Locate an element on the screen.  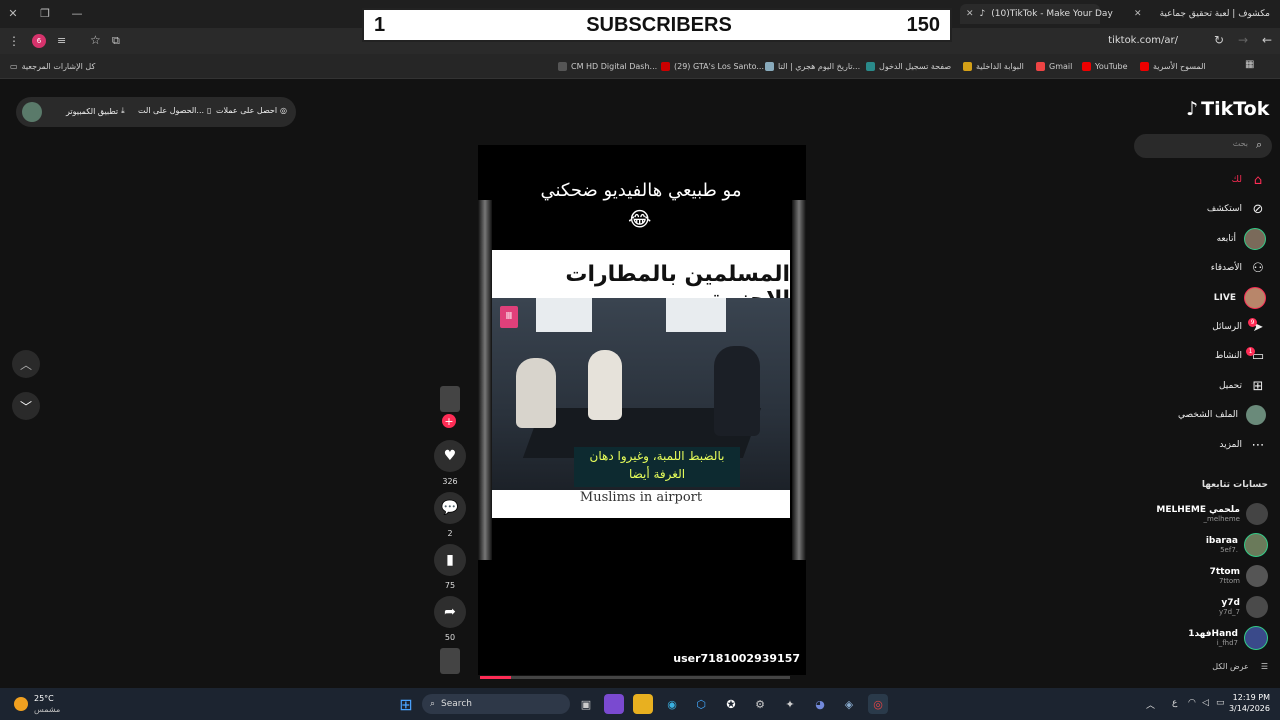
bookmark-item: البوابة الداخلية is located at coordinates (993, 66).